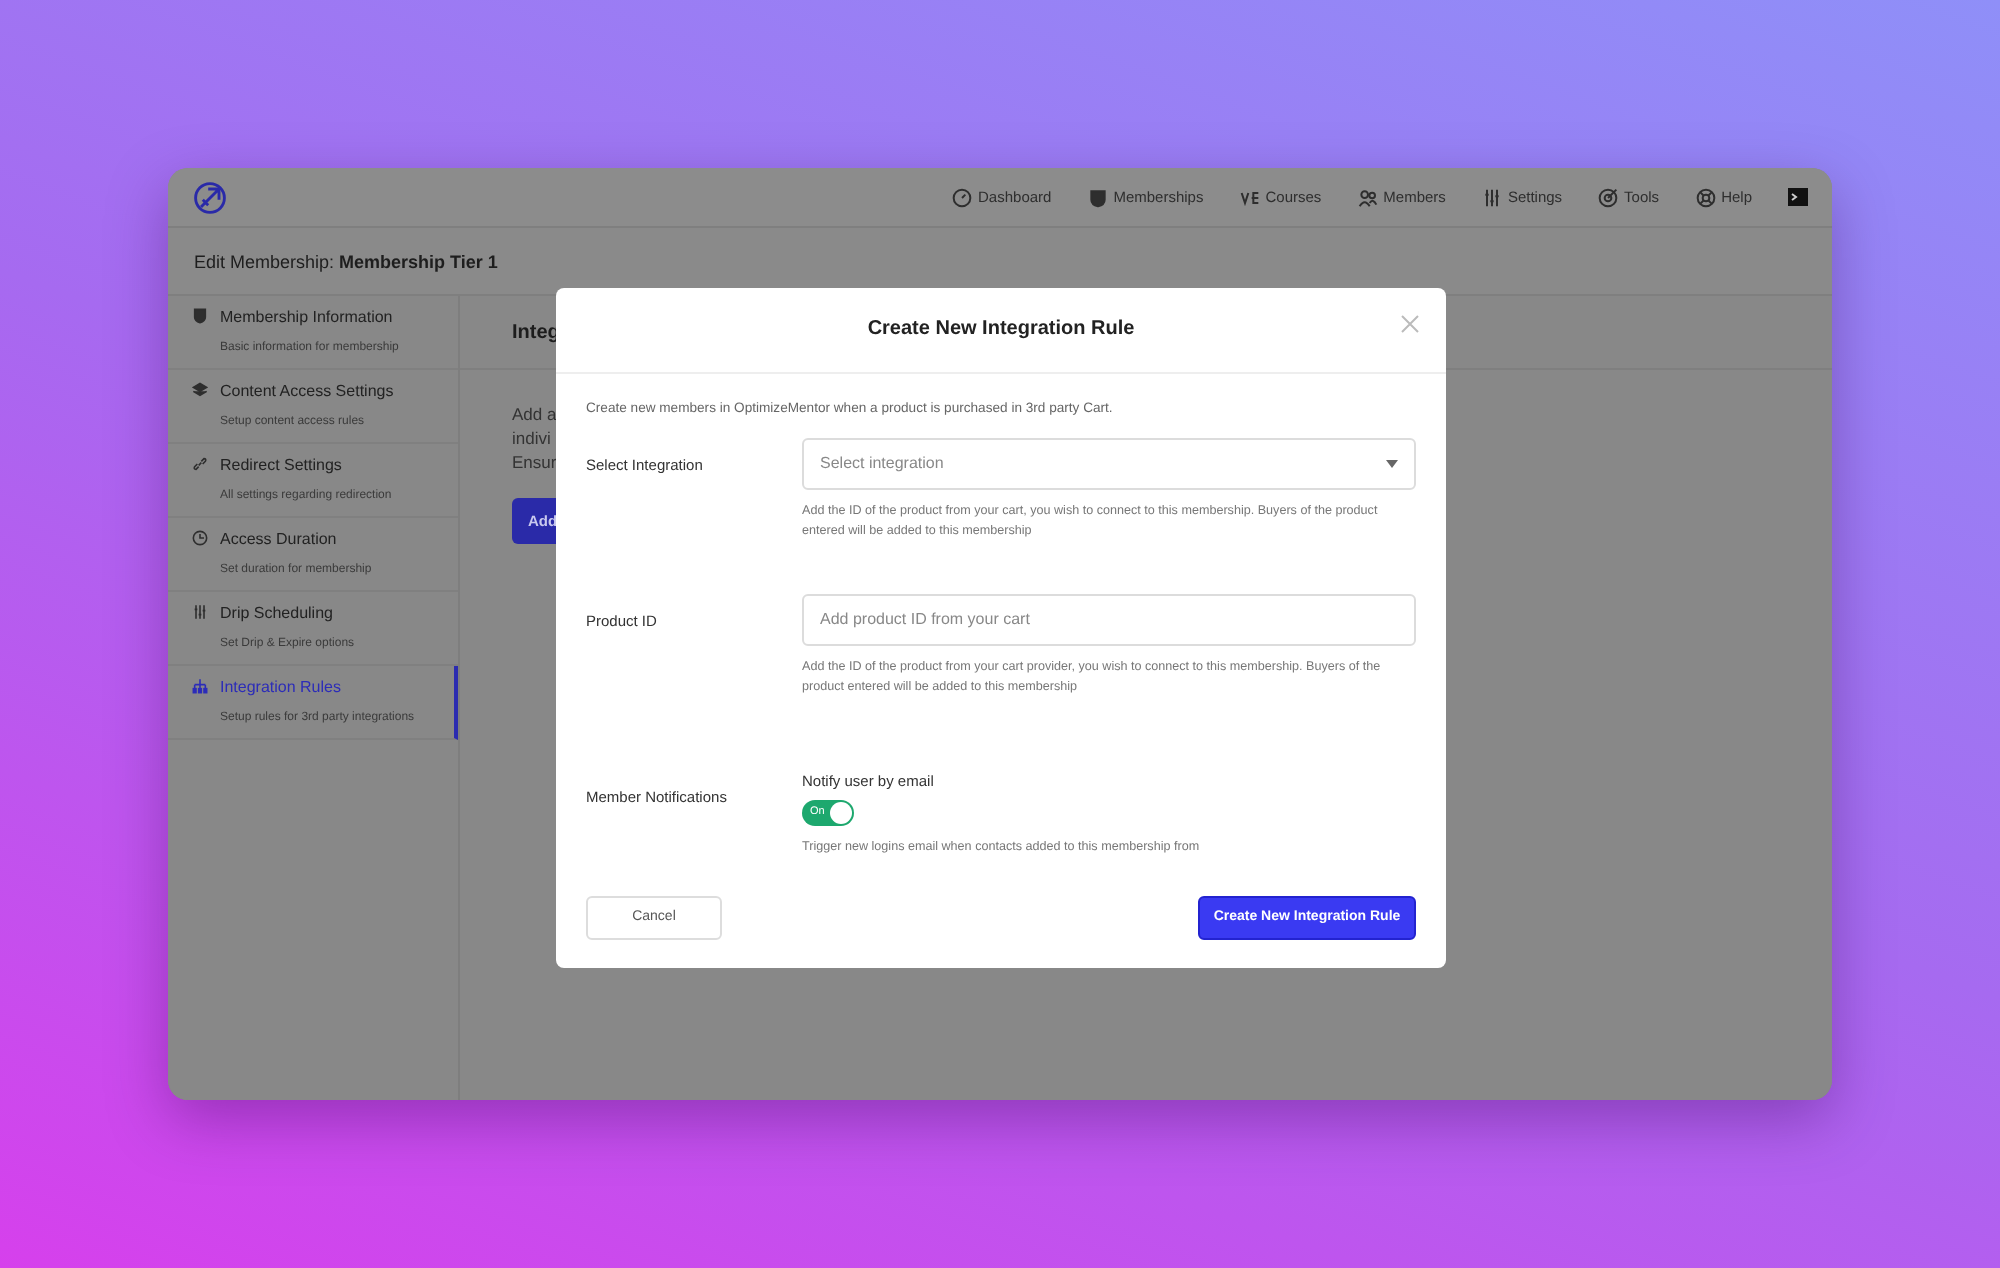  I want to click on sidebar-item-title: Membership Information, so click(307, 318).